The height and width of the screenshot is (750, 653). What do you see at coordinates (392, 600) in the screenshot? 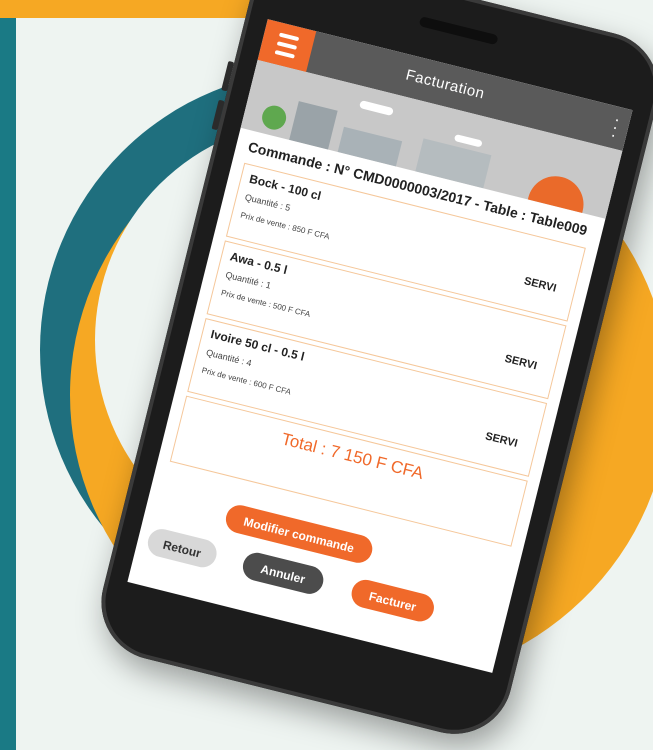
I see `invoice-button: Facturer` at bounding box center [392, 600].